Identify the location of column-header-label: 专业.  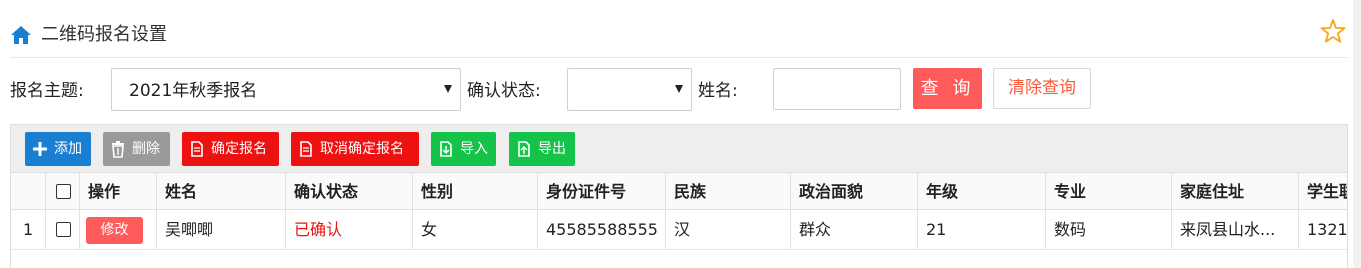
(1070, 191).